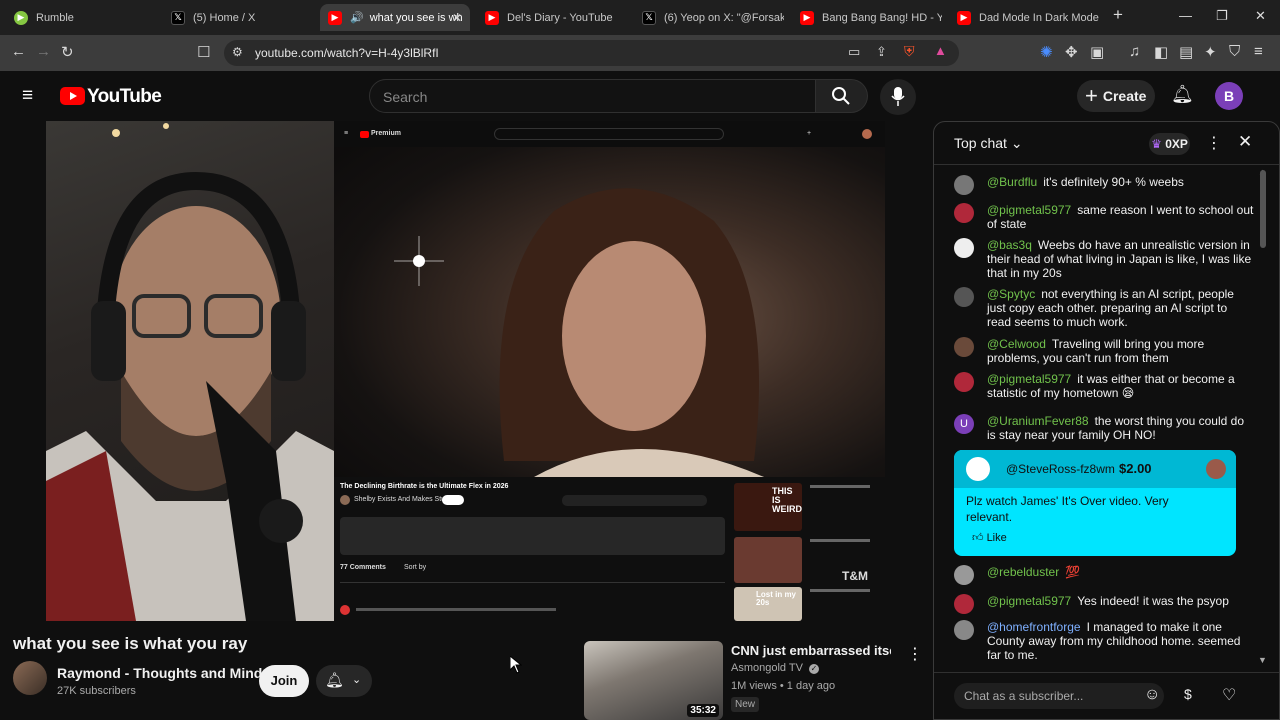  Describe the element at coordinates (81, 17) in the screenshot. I see `tab-rumble: ▶ Rumble` at that location.